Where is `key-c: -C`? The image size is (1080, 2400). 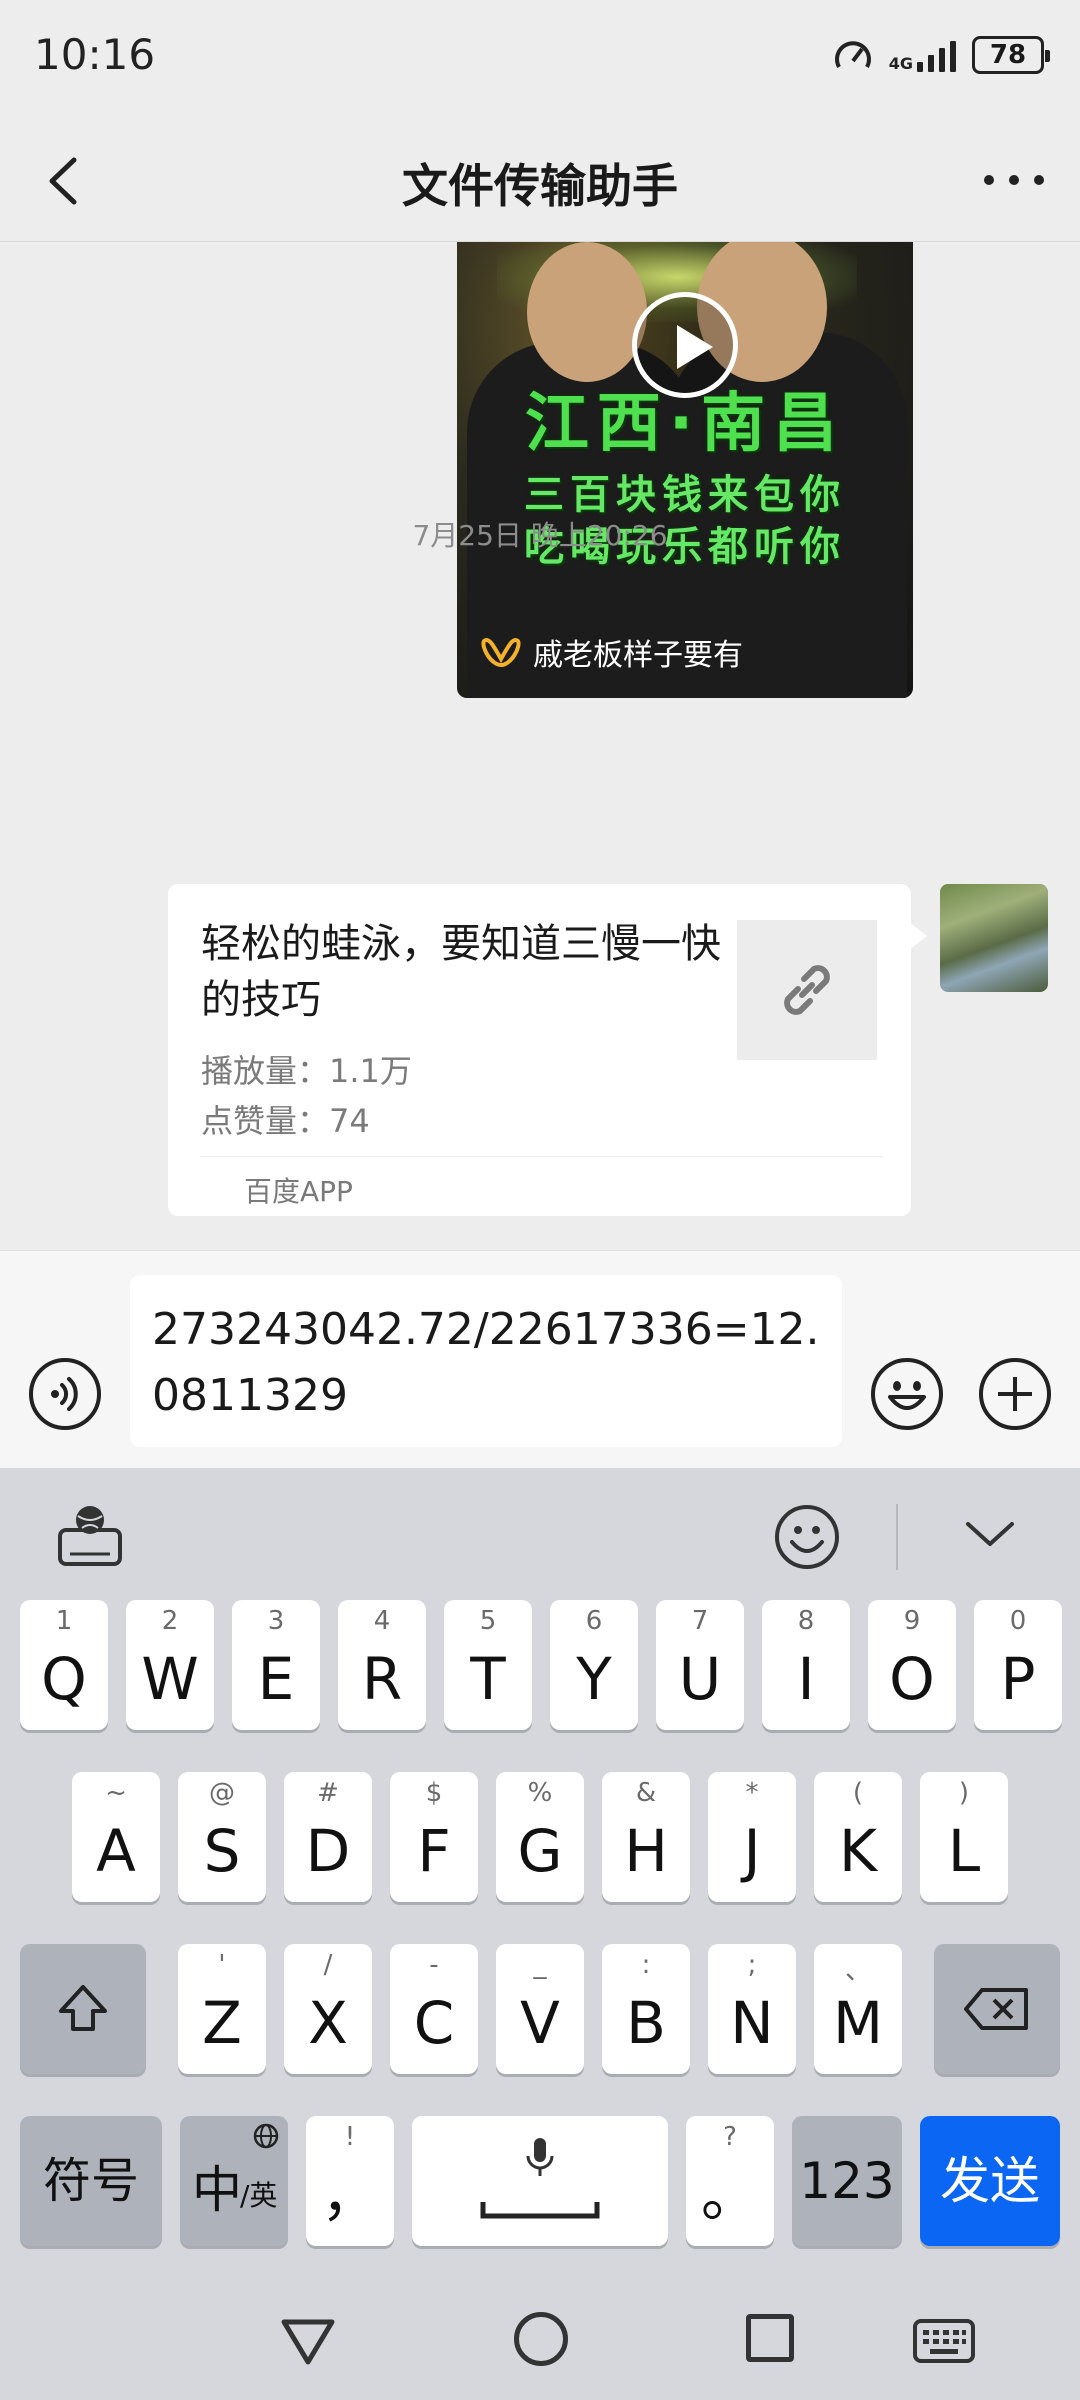
key-c: -C is located at coordinates (434, 2009).